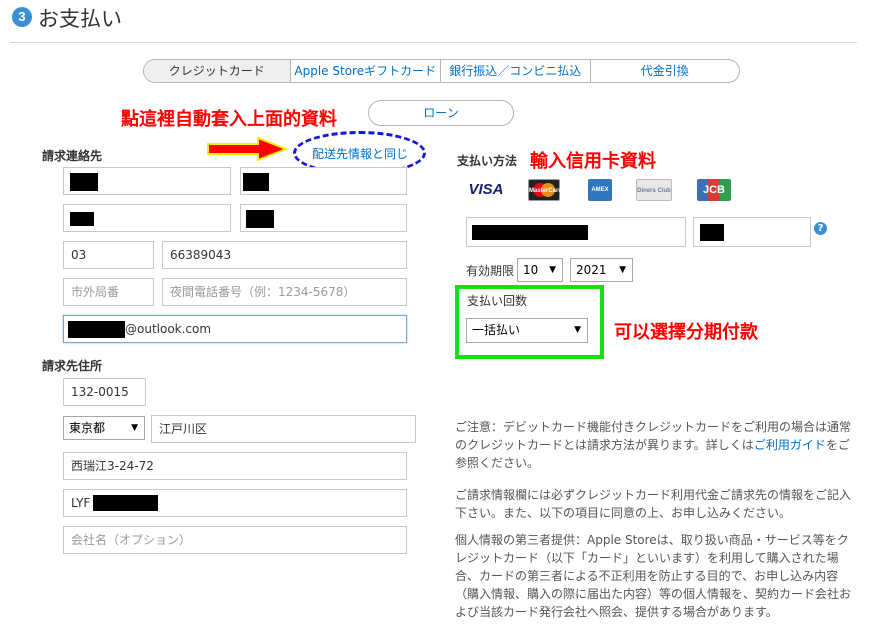 The width and height of the screenshot is (873, 626). Describe the element at coordinates (247, 149) in the screenshot. I see `annotation-arrow-icon` at that location.